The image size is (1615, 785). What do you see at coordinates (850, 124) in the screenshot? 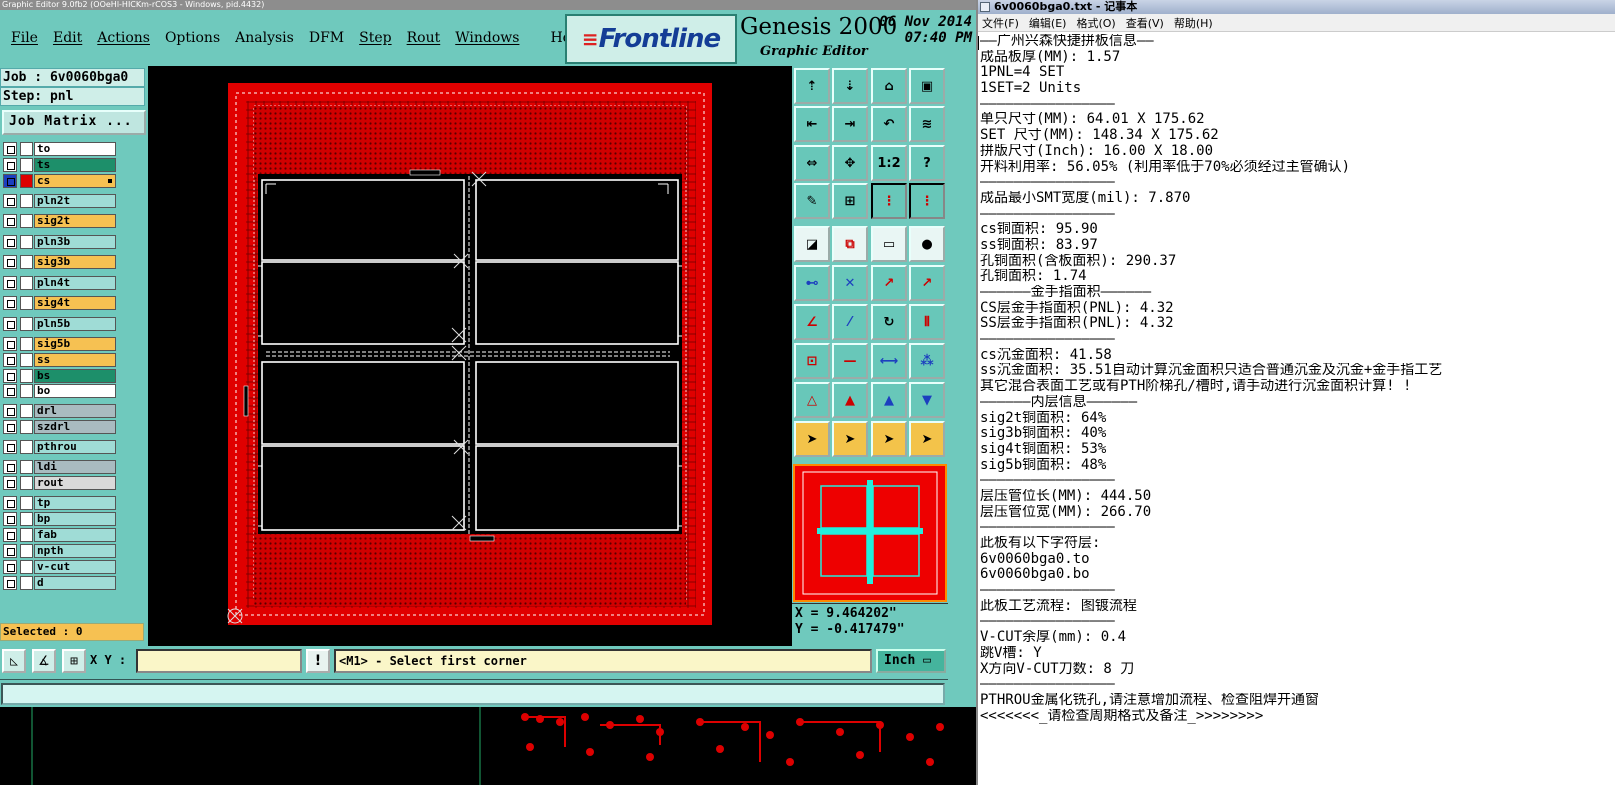
I see `pan-right-icon: ⇥` at bounding box center [850, 124].